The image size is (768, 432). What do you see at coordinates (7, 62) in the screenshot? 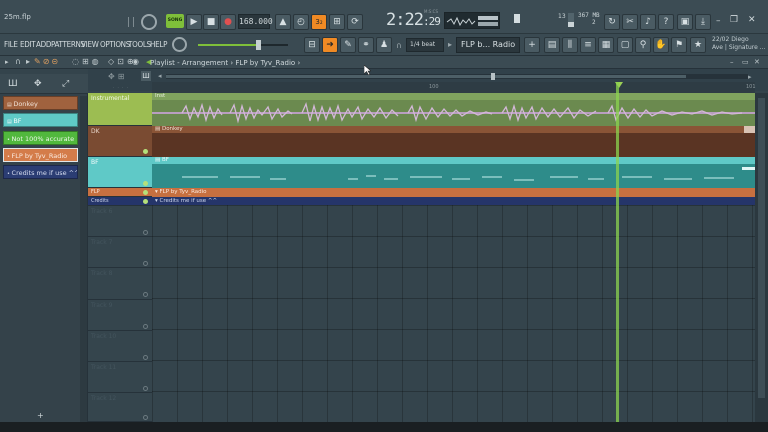
I see `menu-arrow-icon: ▸` at bounding box center [7, 62].